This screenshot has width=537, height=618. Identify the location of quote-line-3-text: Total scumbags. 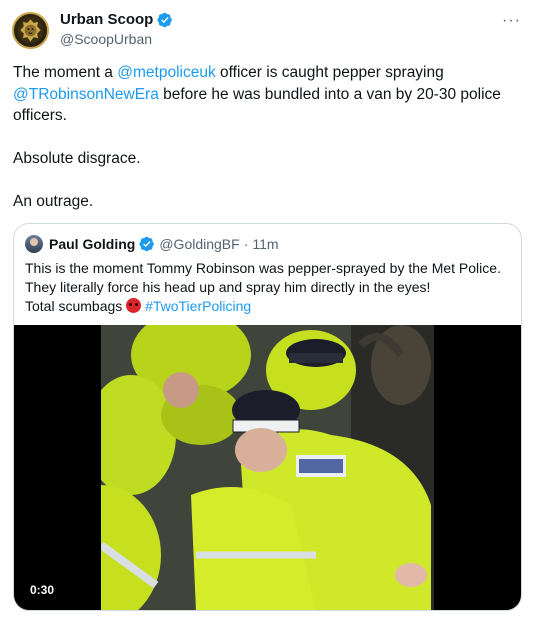
(76, 306).